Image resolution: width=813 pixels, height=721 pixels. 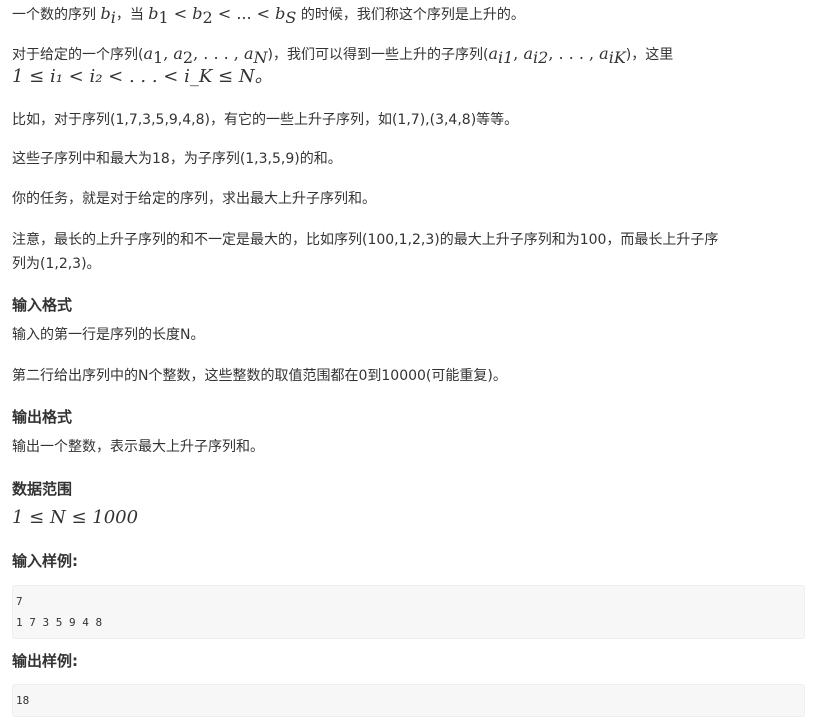 What do you see at coordinates (153, 13) in the screenshot?
I see `math-b1: b` at bounding box center [153, 13].